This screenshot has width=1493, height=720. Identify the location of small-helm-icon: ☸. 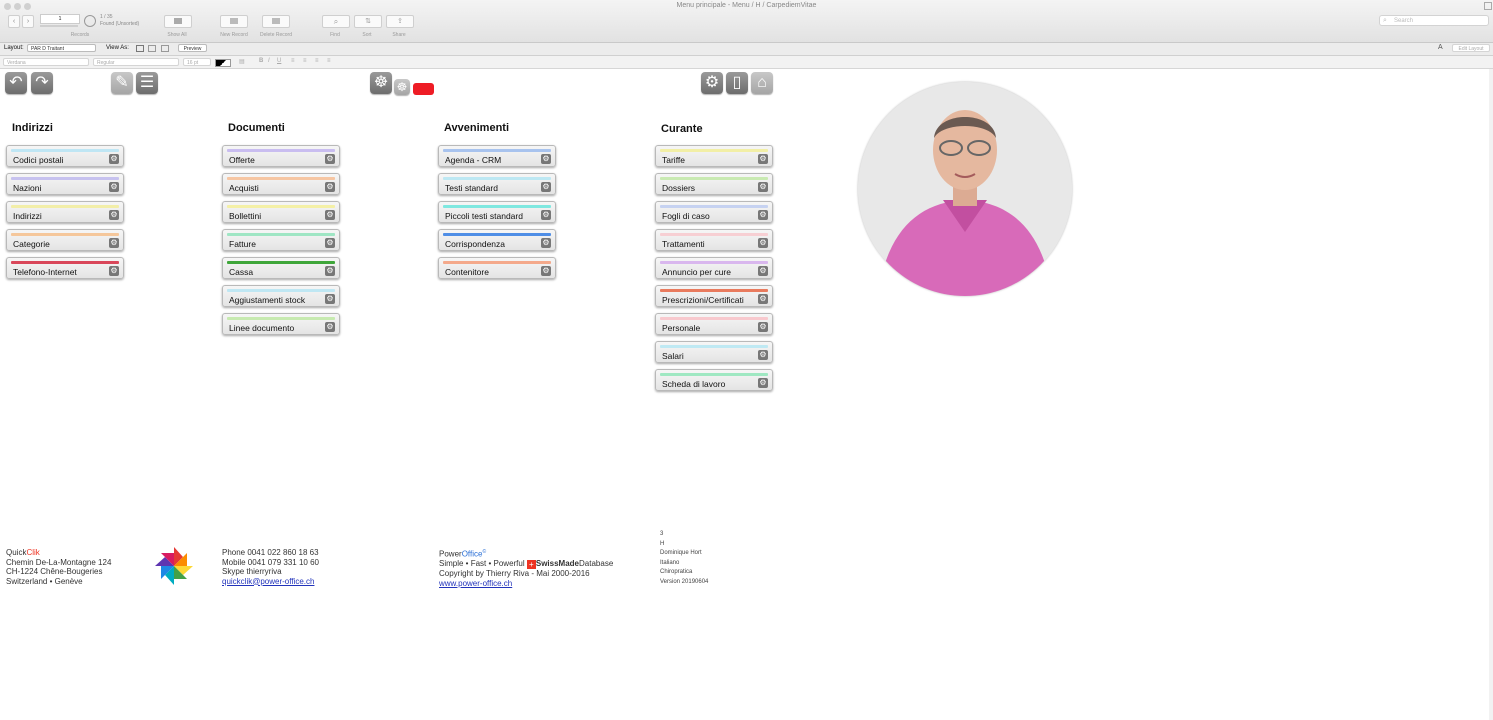
(402, 87).